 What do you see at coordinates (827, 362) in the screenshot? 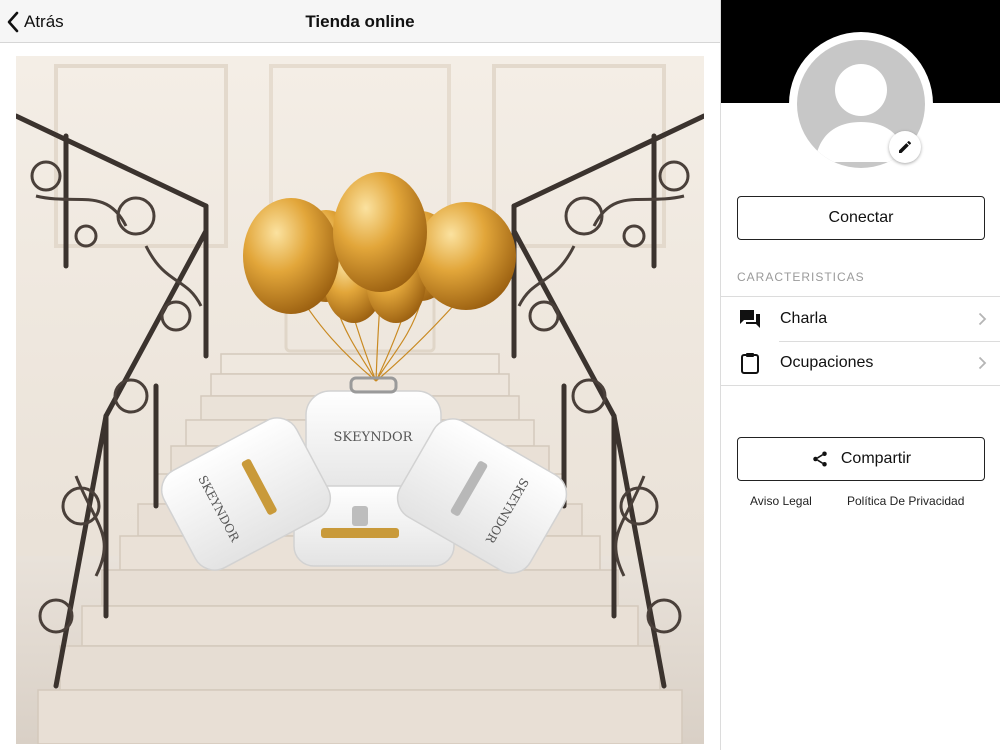
I see `list-item-label: Ocupaciones` at bounding box center [827, 362].